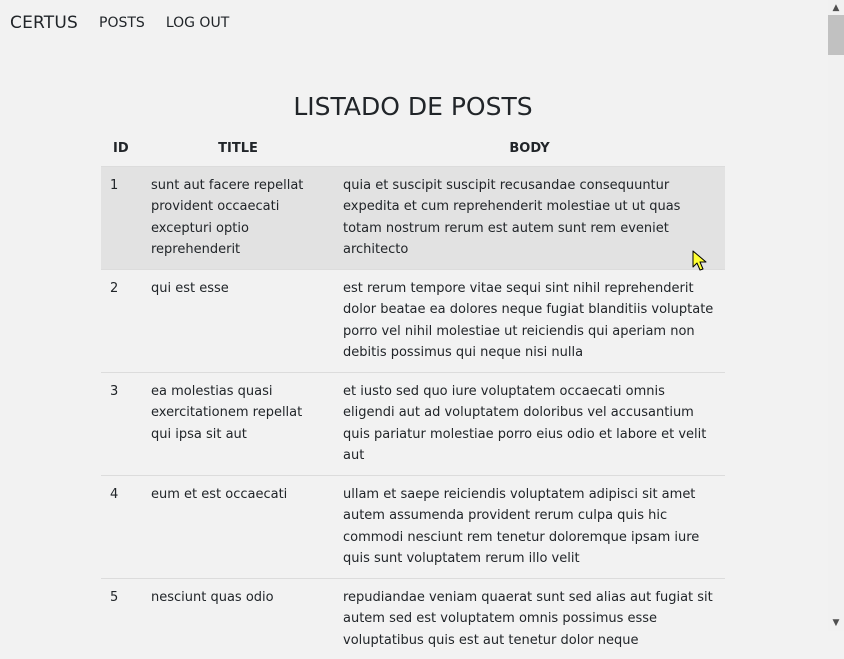  I want to click on column-header-title: TITLE, so click(238, 148).